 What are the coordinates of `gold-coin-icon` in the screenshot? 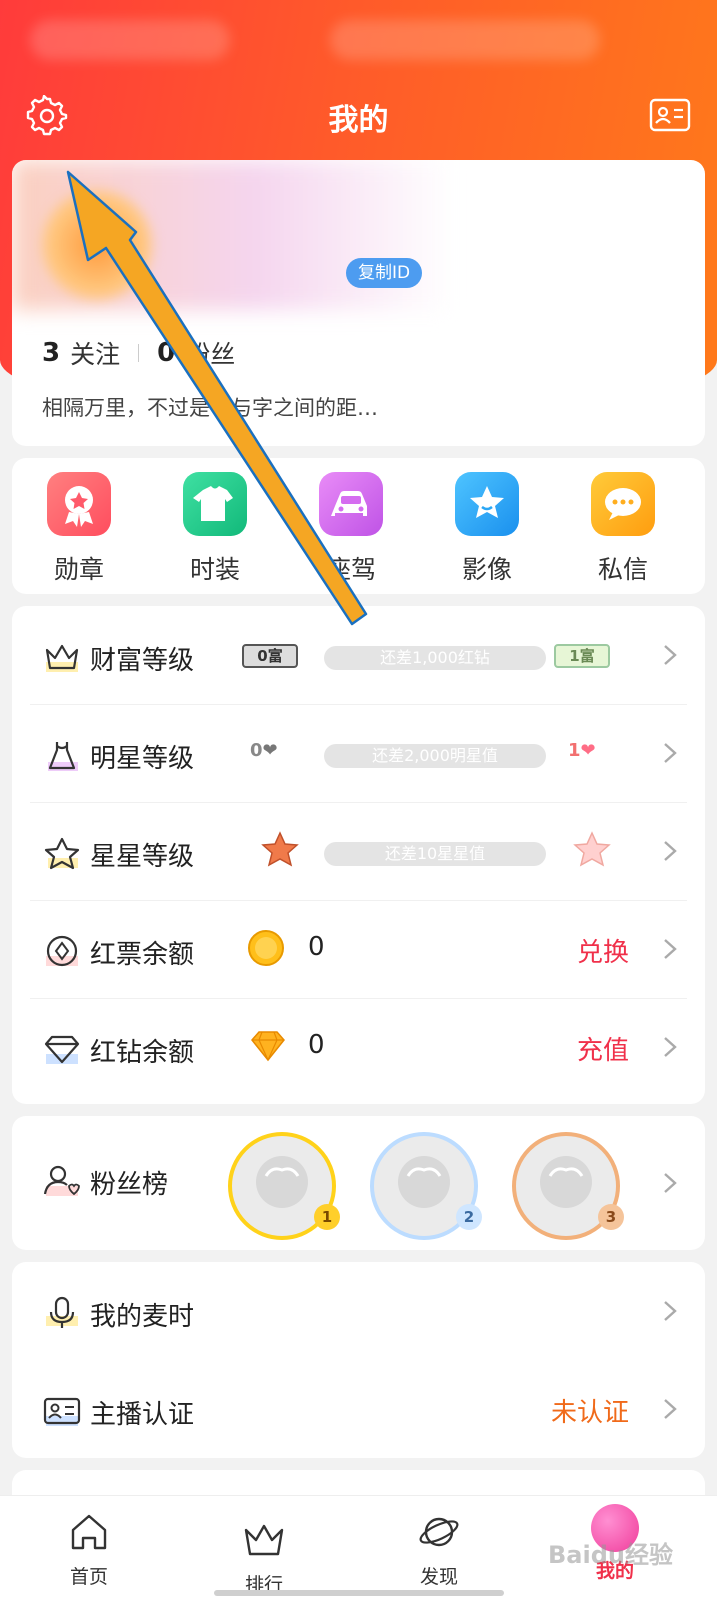 It's located at (266, 948).